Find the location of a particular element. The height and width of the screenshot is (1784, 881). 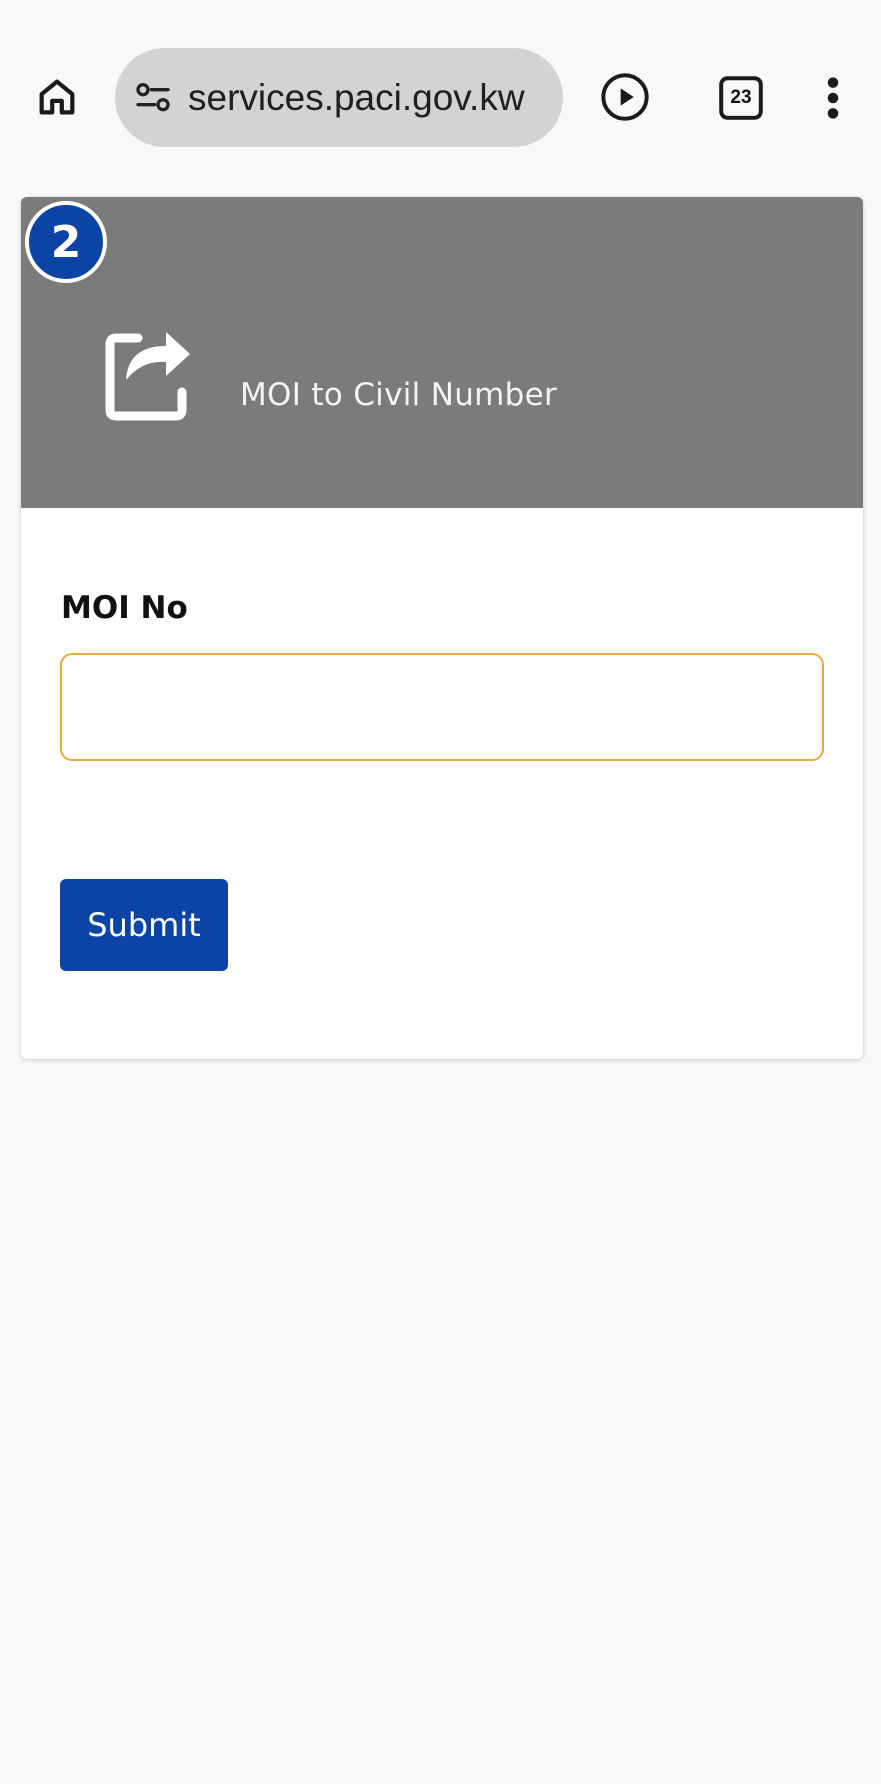

browser-toolbar: services.paci.gov.kw 23 is located at coordinates (440, 90).